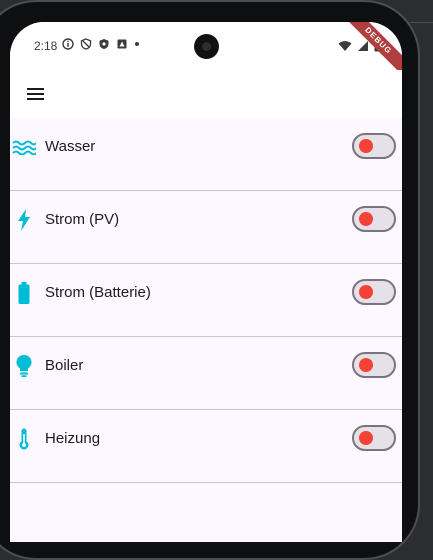 This screenshot has height=560, width=433. I want to click on hamburger-menu-icon, so click(35, 94).